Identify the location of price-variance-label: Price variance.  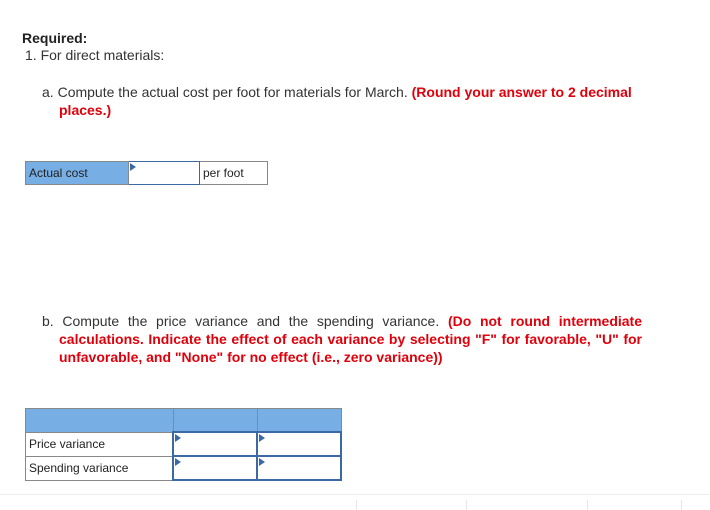
(99, 444).